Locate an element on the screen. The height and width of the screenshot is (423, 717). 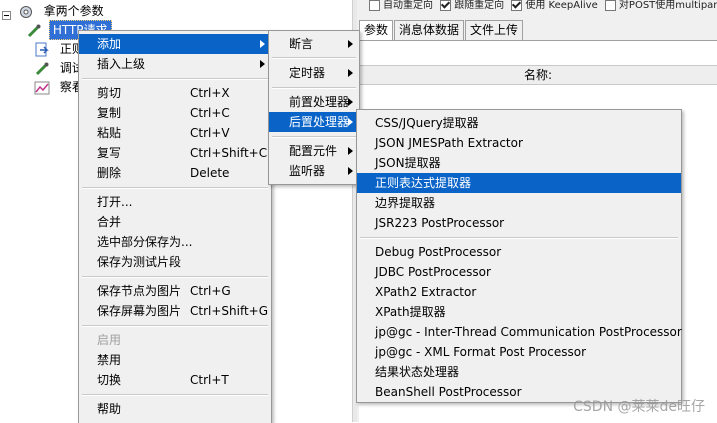
submenu-item-timer: 定时器 is located at coordinates (314, 73).